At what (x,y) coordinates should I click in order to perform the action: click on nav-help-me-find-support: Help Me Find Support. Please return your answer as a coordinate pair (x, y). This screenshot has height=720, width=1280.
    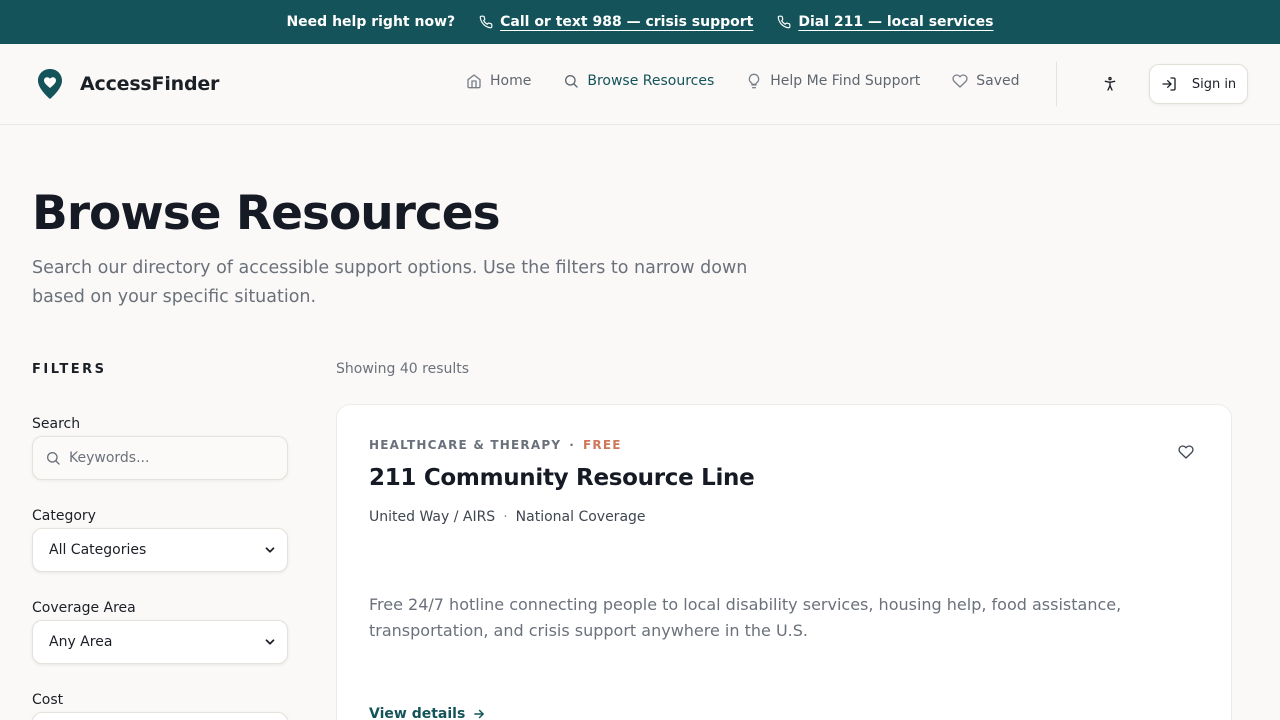
    Looking at the image, I should click on (833, 81).